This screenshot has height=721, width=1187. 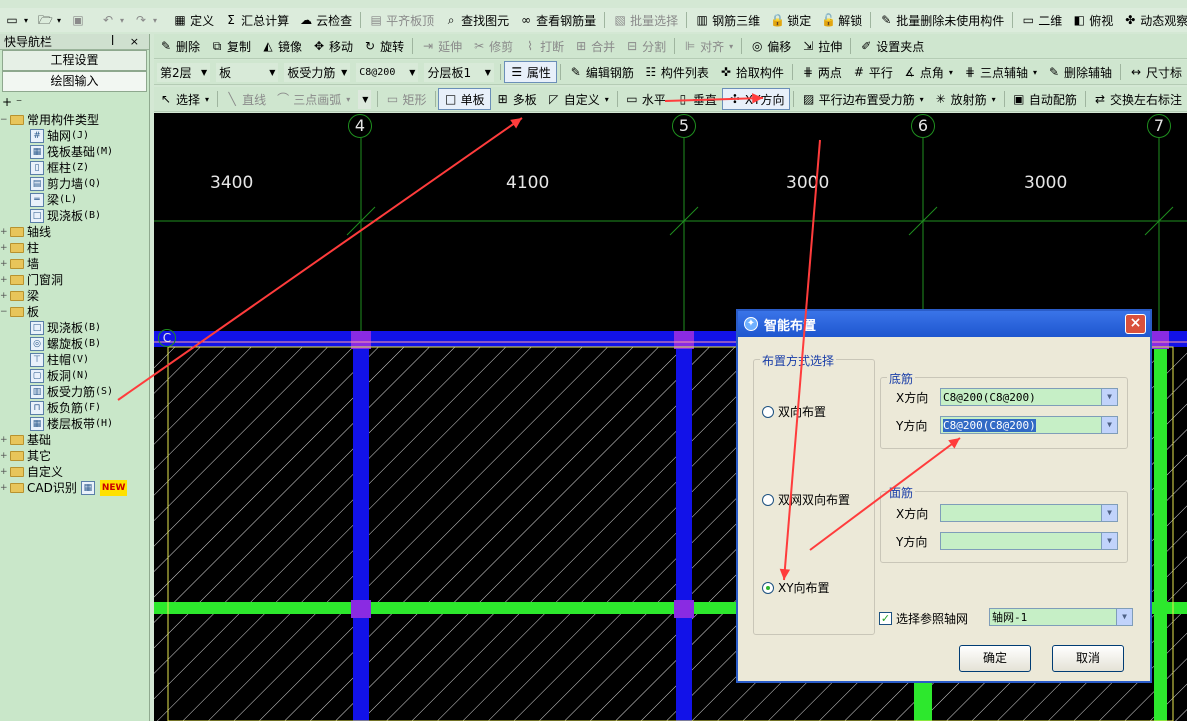 What do you see at coordinates (406, 99) in the screenshot?
I see `rect-button: ▭ 矩形` at bounding box center [406, 99].